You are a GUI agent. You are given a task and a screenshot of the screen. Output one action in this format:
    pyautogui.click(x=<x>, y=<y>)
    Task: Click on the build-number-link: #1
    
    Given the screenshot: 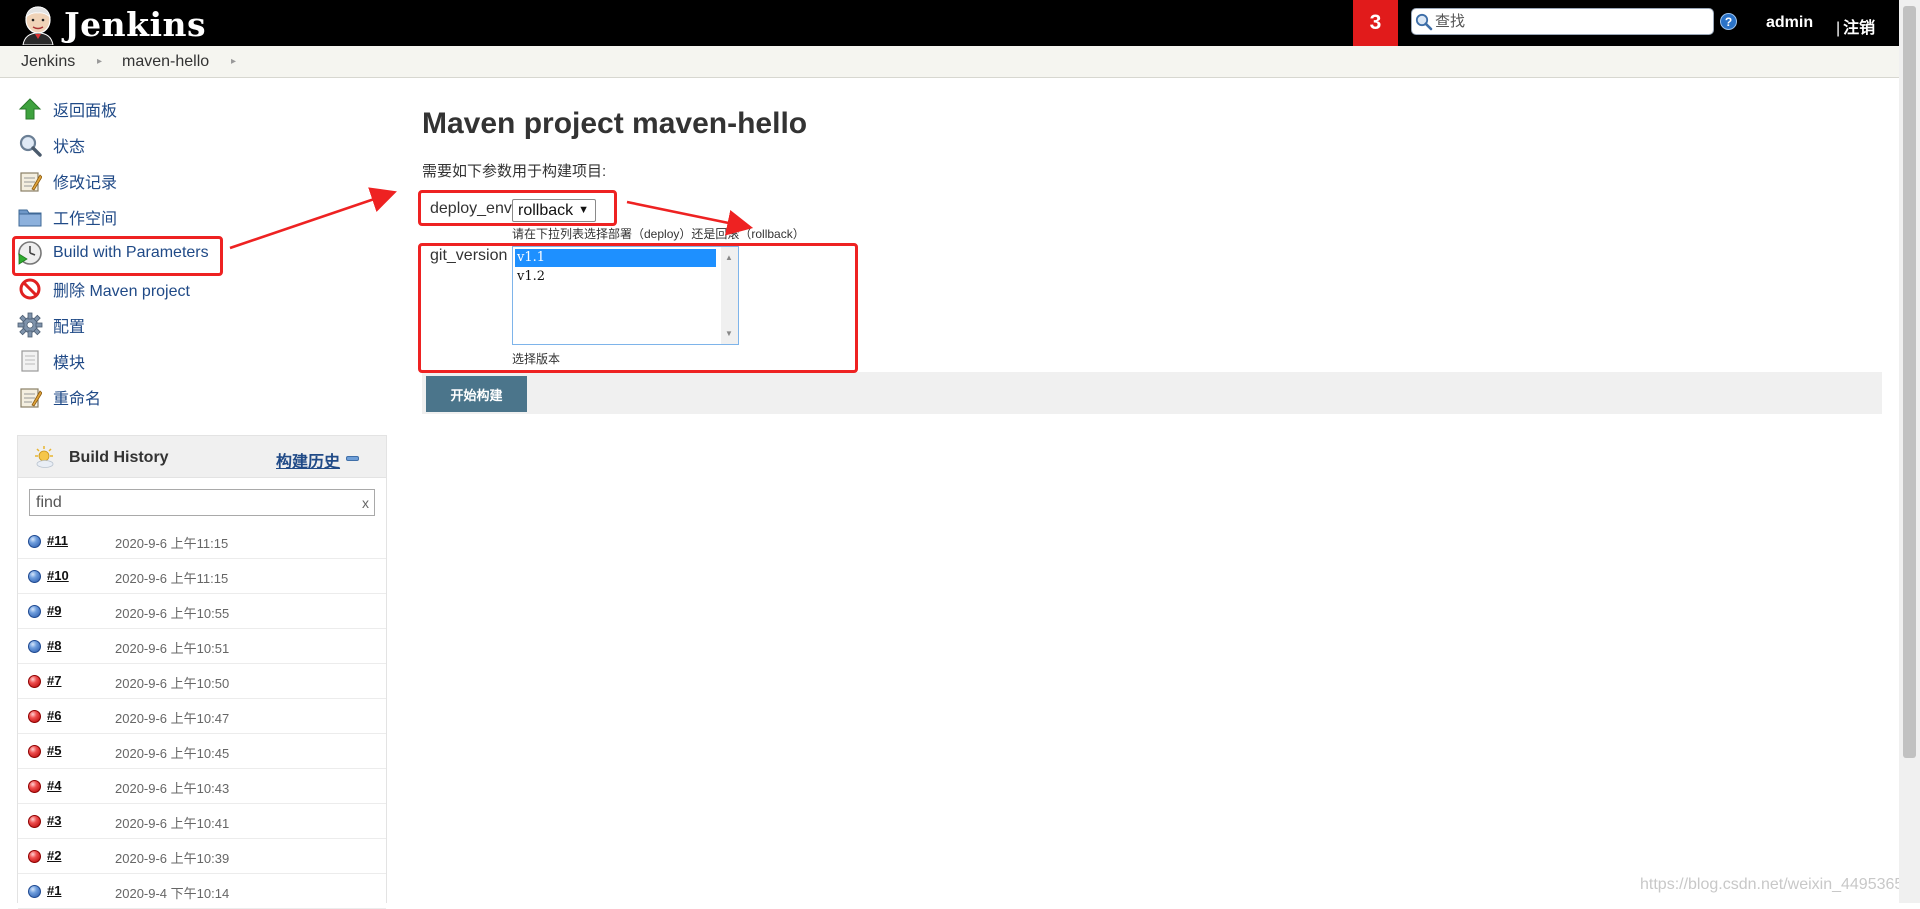 What is the action you would take?
    pyautogui.click(x=54, y=890)
    